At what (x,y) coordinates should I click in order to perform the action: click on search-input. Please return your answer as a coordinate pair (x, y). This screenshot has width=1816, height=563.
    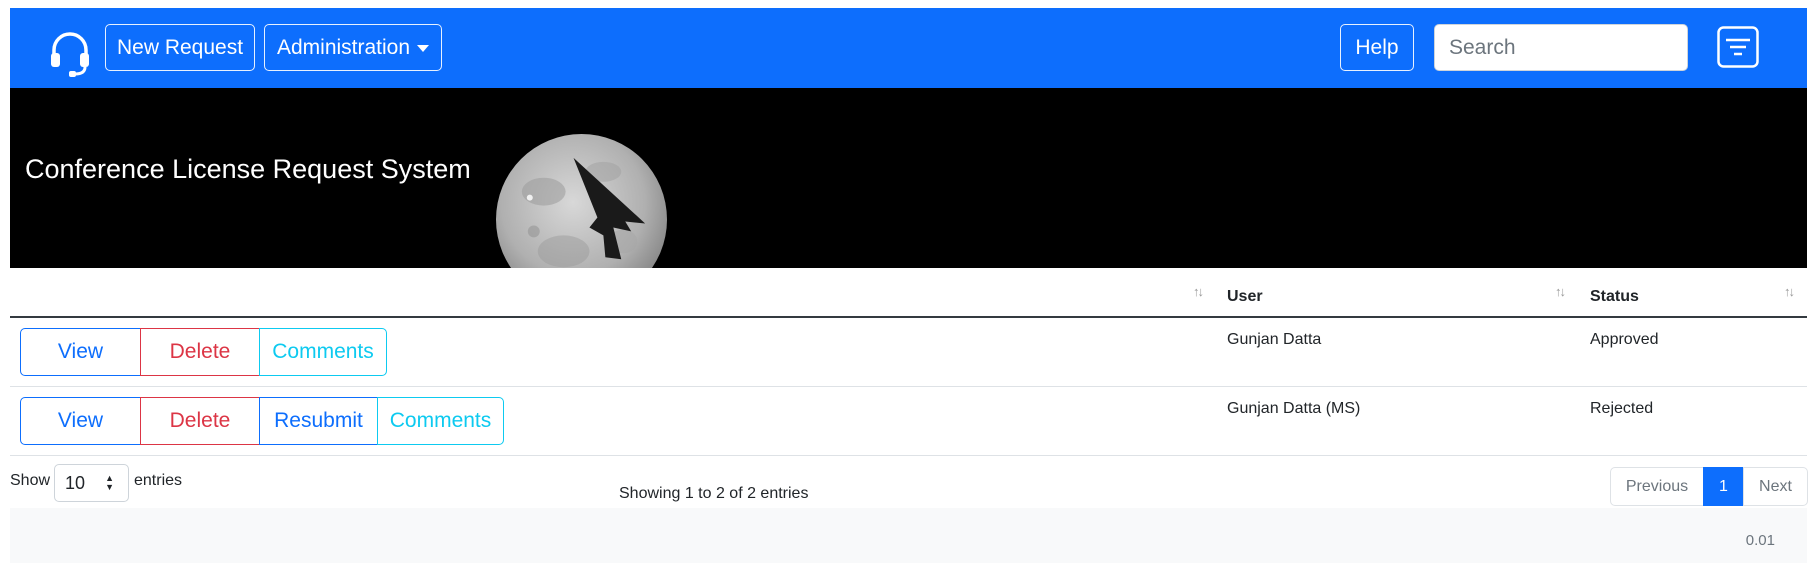
    Looking at the image, I should click on (1561, 47).